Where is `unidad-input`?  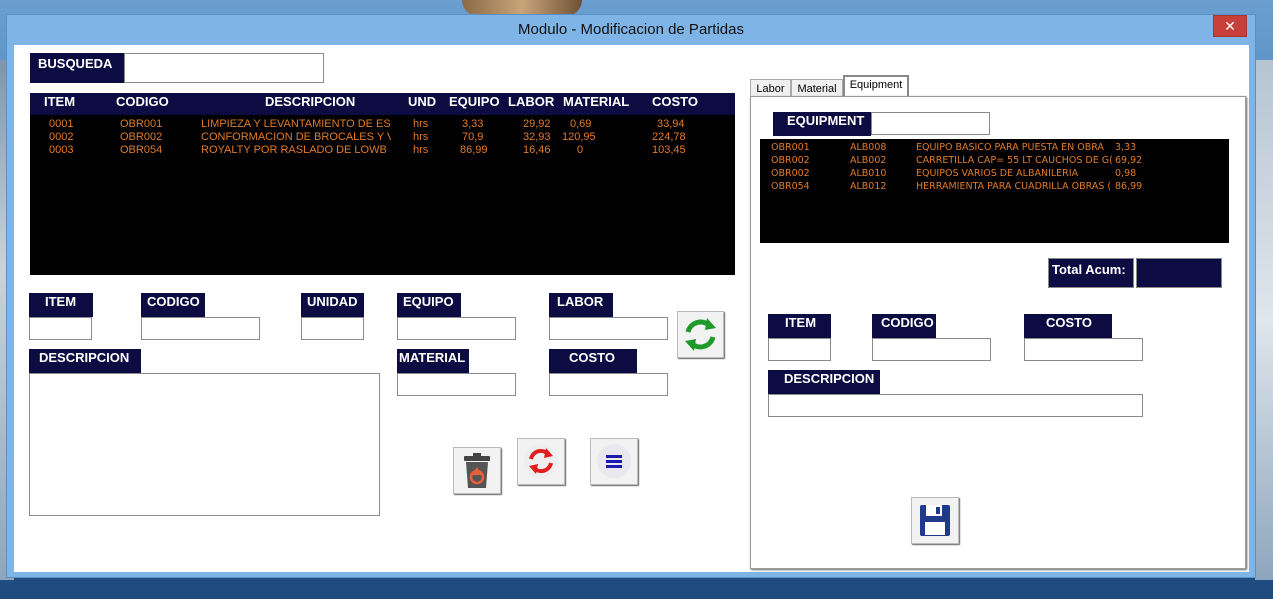
unidad-input is located at coordinates (332, 328).